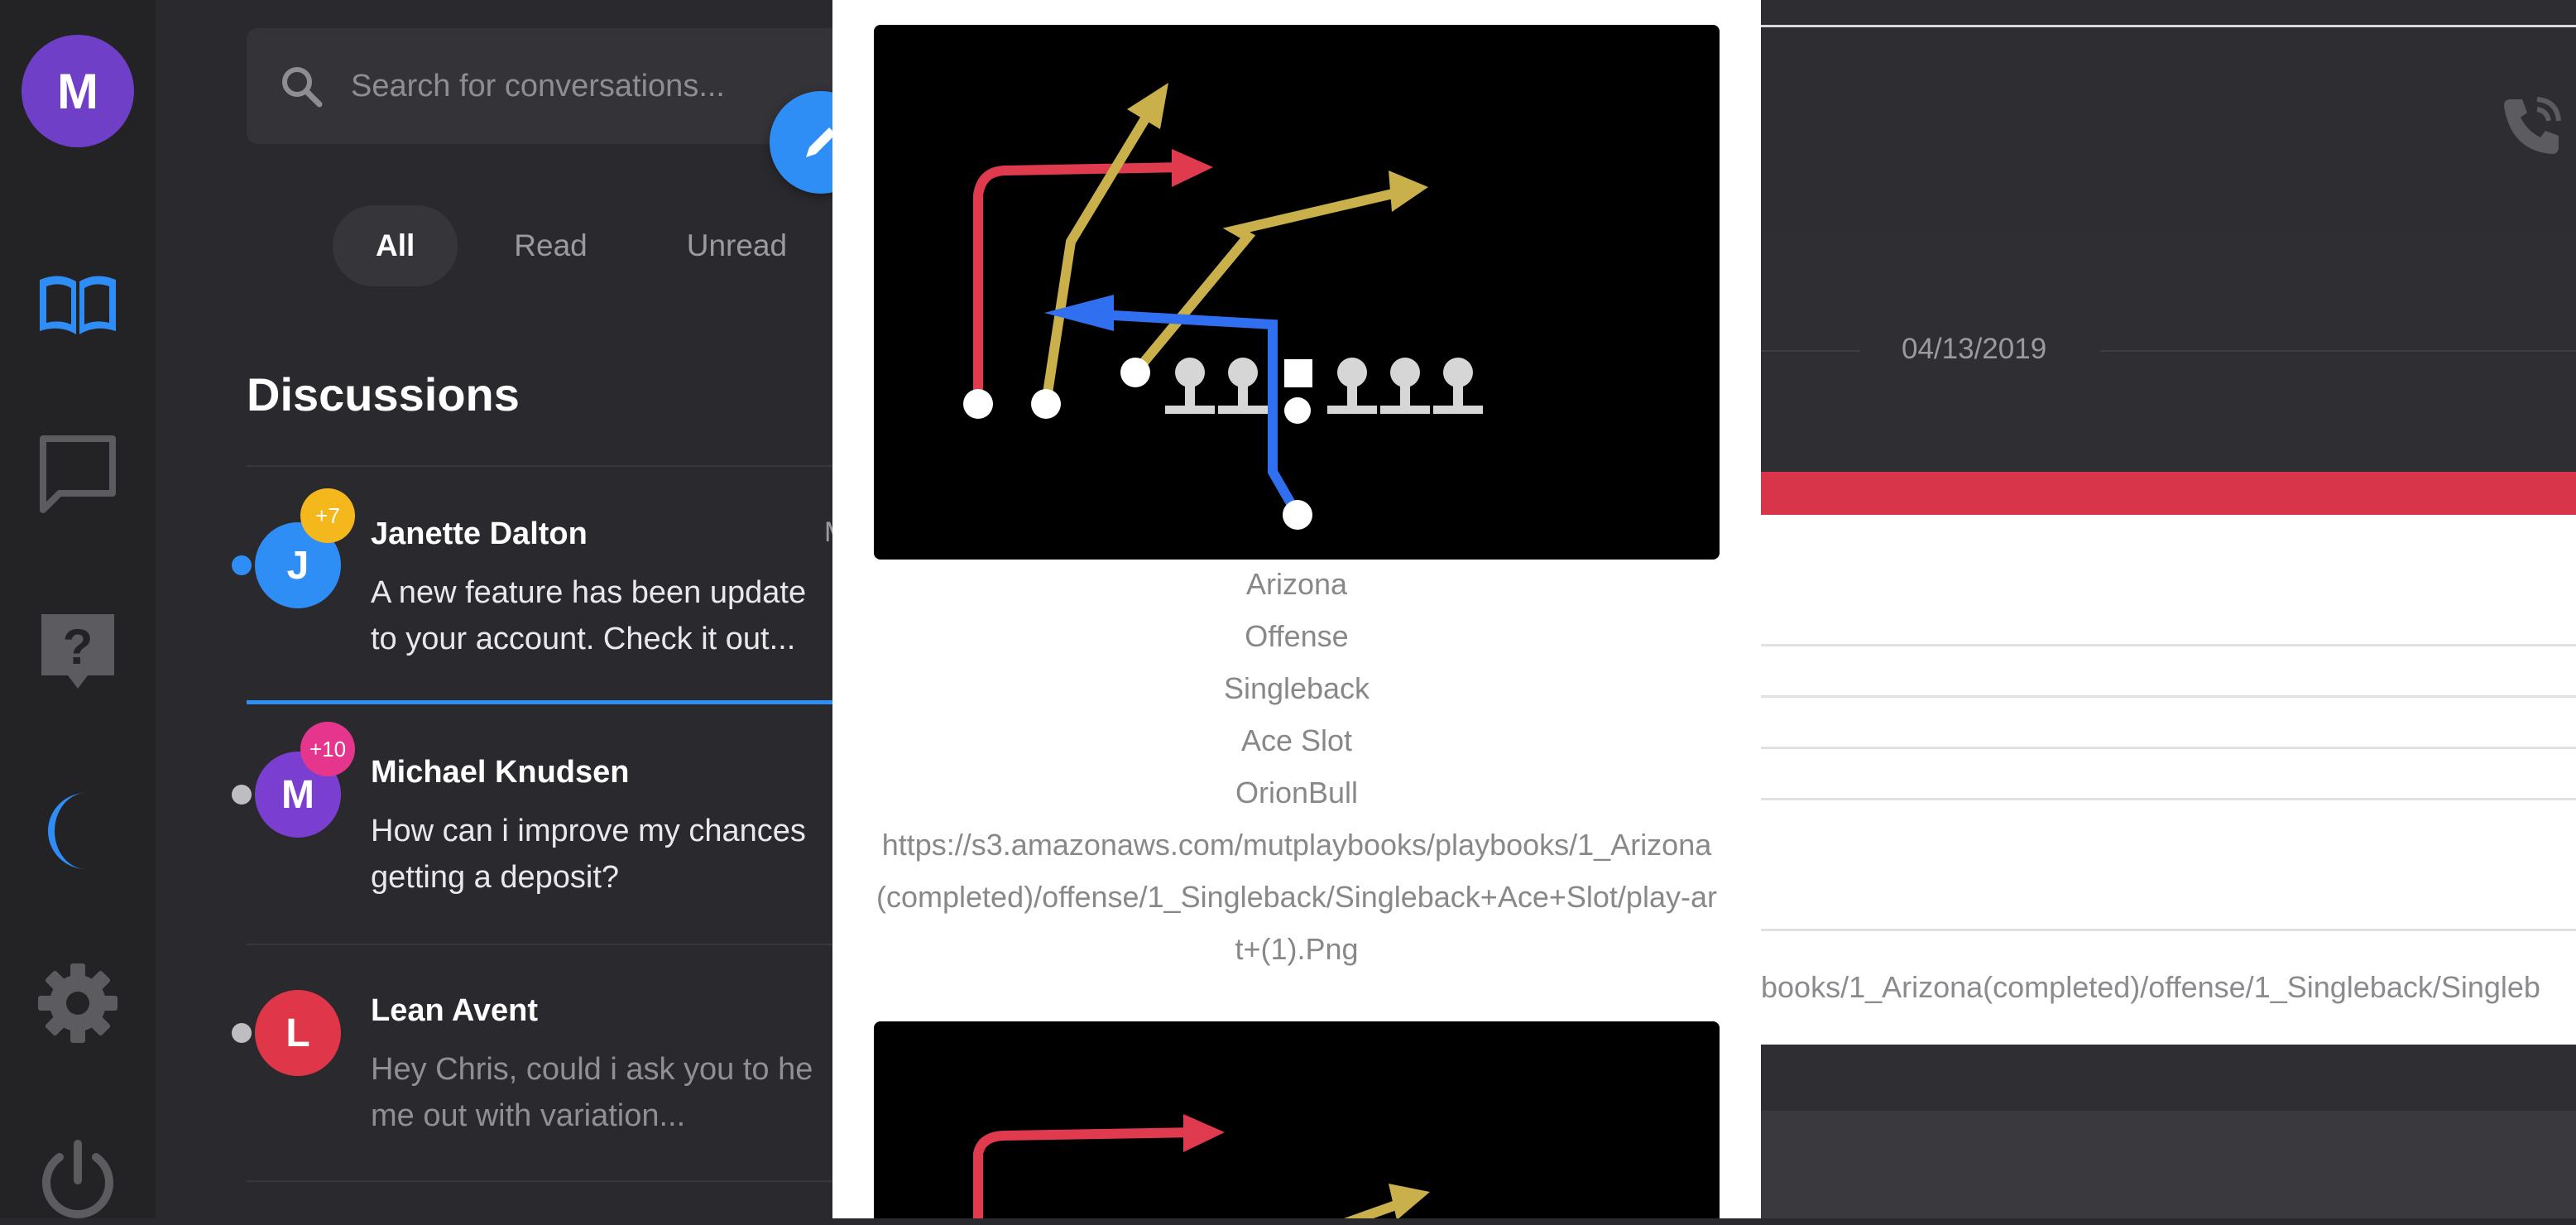 This screenshot has height=1225, width=2576. I want to click on filter-tabs: All Read Unread, so click(582, 245).